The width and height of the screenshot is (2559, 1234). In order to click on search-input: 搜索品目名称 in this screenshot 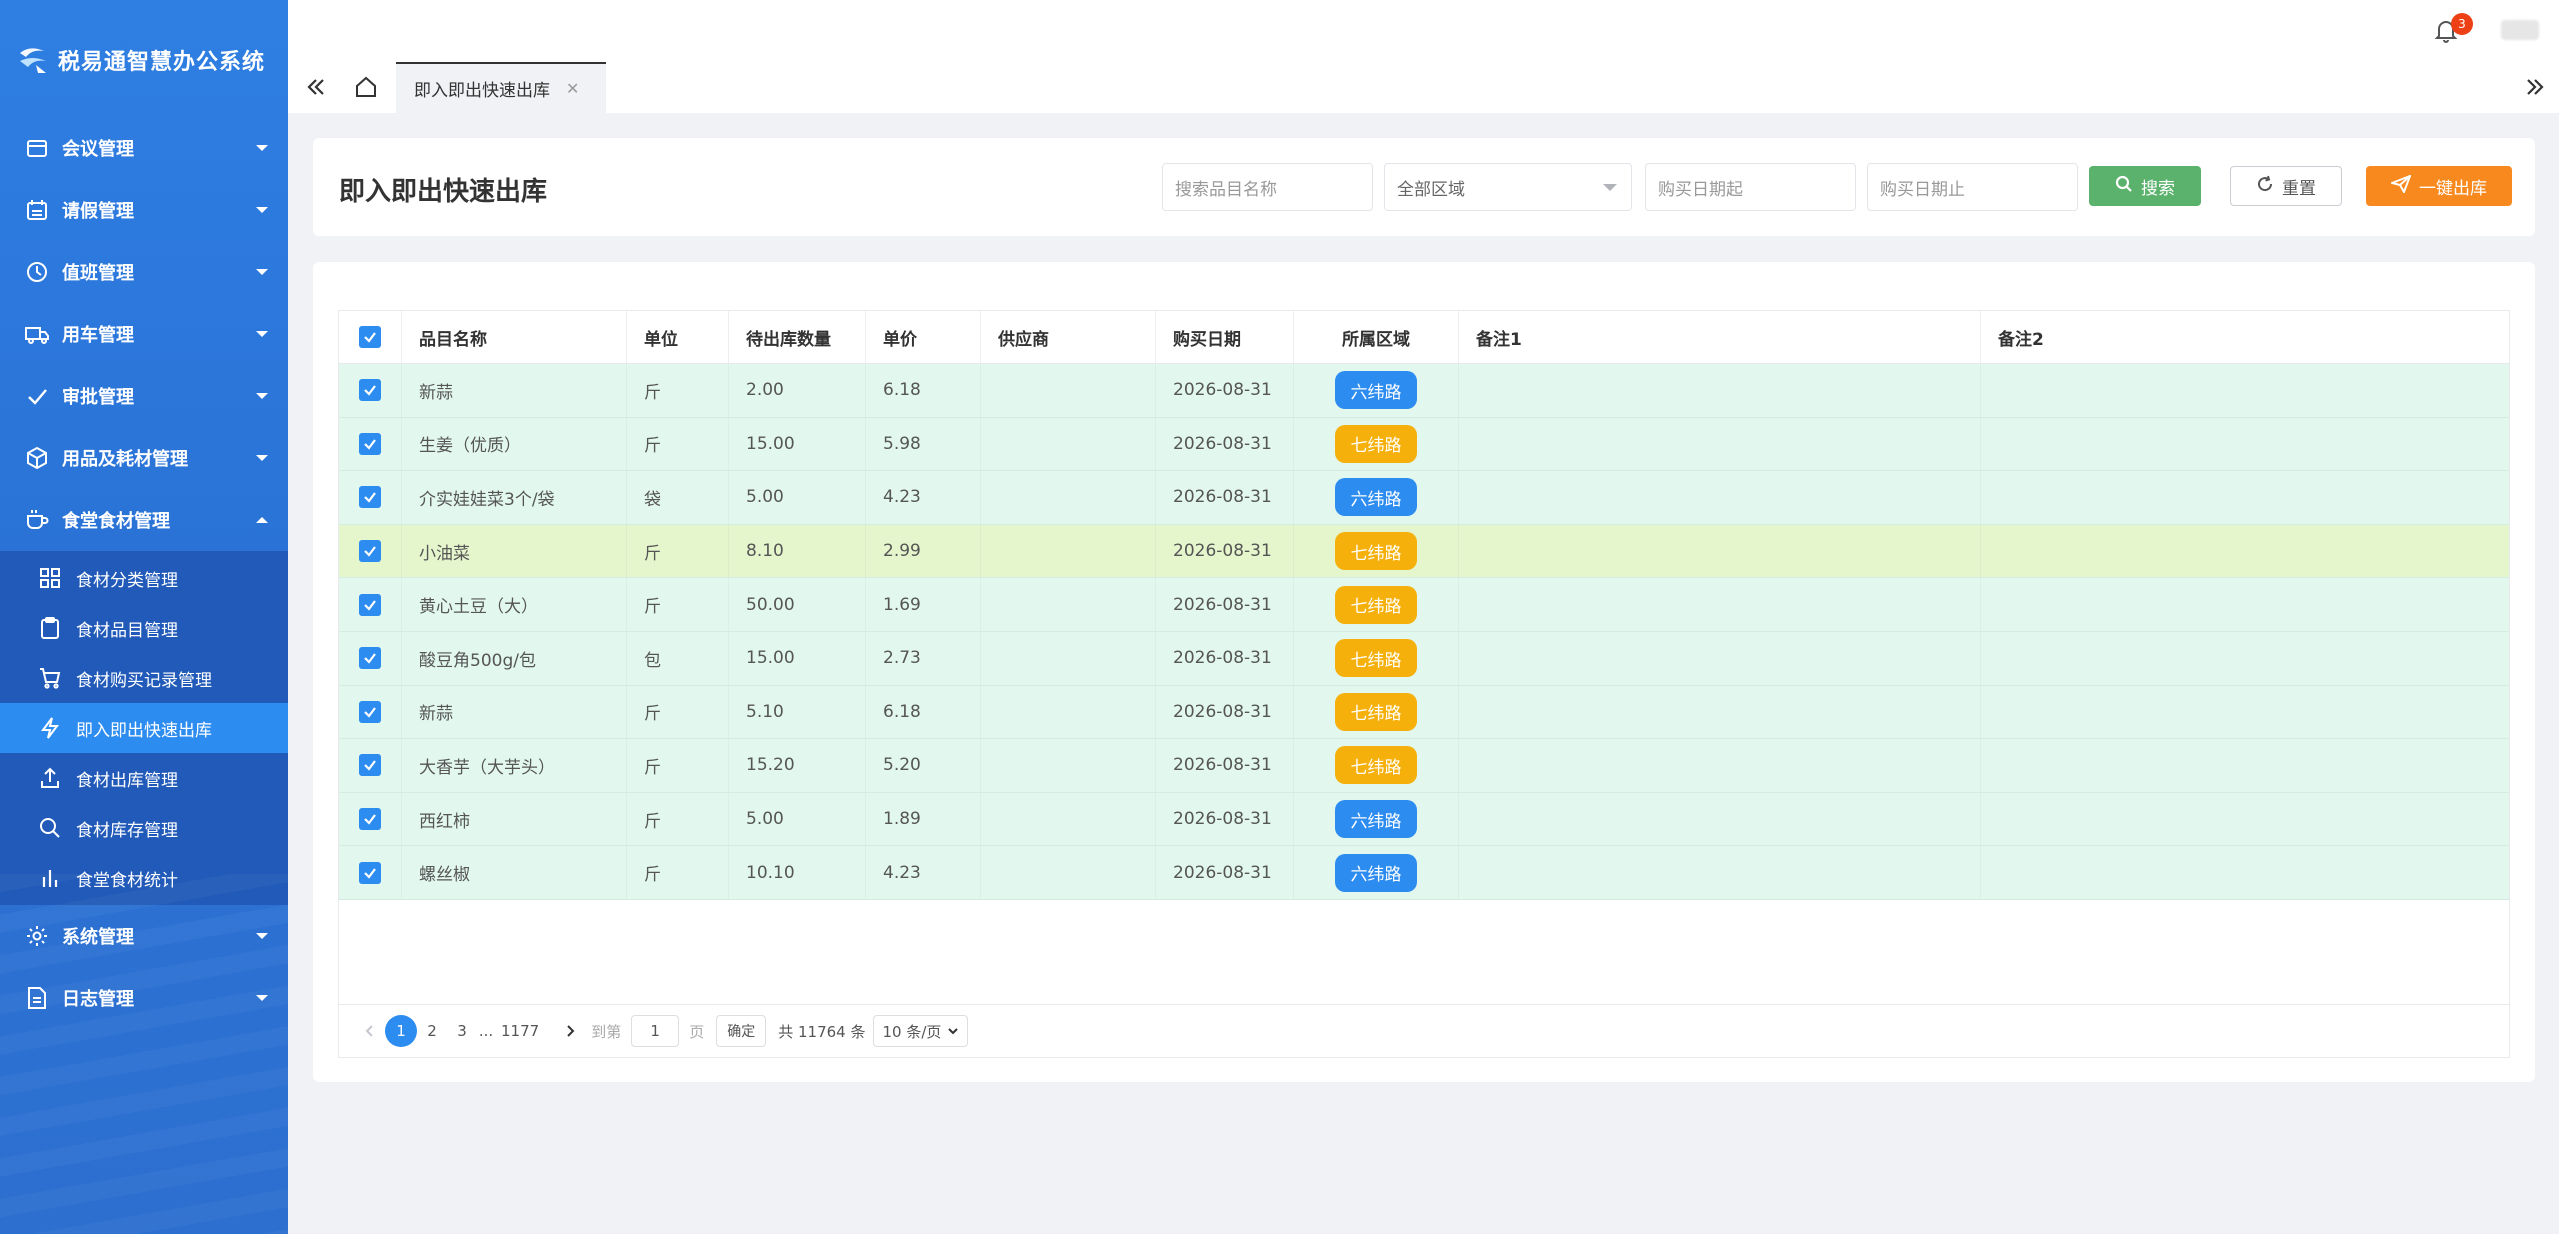, I will do `click(1267, 187)`.